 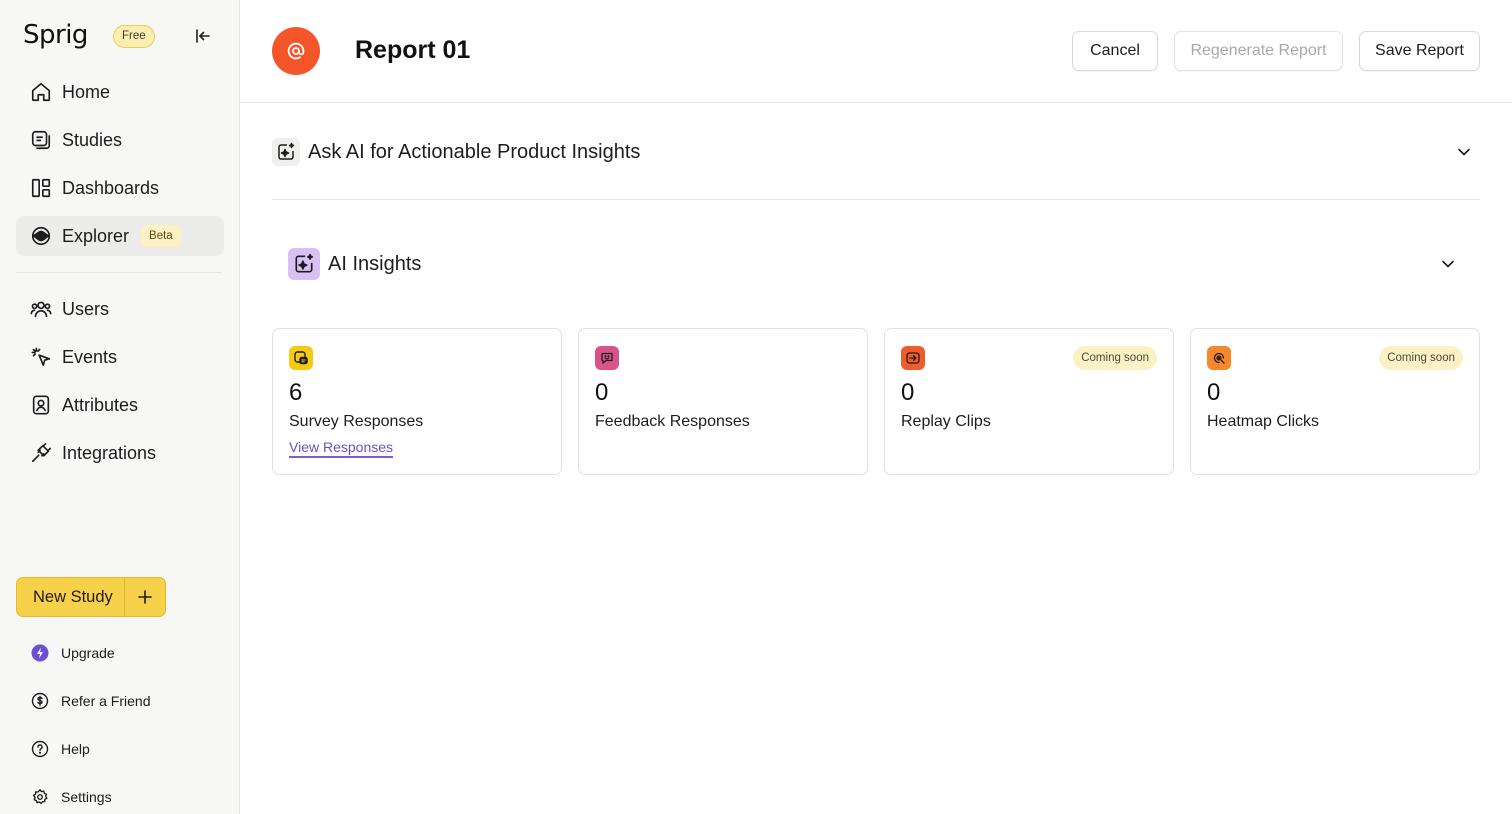 I want to click on gear-icon, so click(x=40, y=797).